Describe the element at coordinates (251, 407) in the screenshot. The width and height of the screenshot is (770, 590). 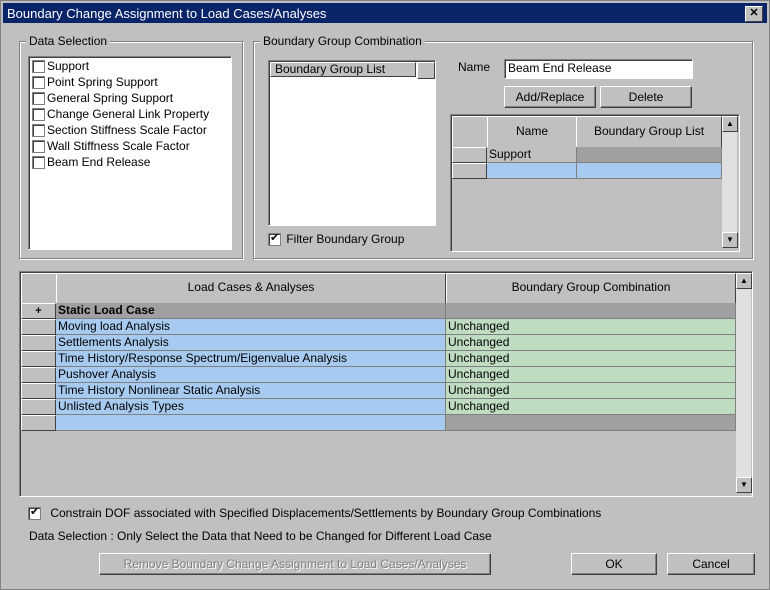
I see `load-case-name-cell: Unlisted Analysis Types` at that location.